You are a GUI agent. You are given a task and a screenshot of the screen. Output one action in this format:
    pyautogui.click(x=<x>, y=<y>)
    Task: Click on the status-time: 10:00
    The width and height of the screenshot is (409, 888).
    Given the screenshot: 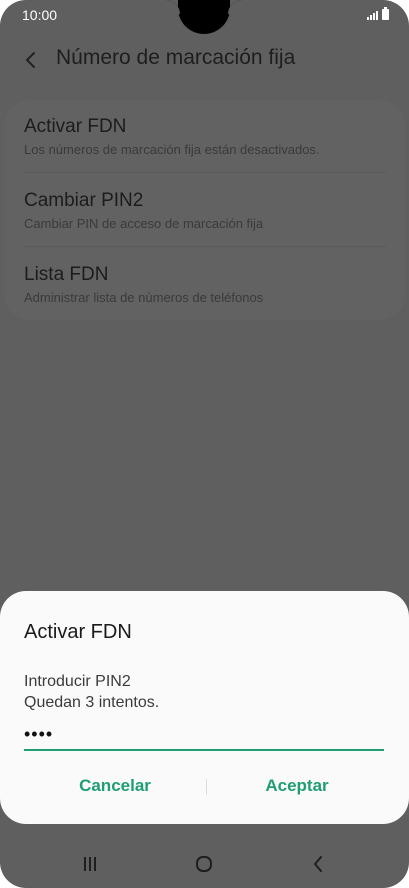 What is the action you would take?
    pyautogui.click(x=40, y=15)
    